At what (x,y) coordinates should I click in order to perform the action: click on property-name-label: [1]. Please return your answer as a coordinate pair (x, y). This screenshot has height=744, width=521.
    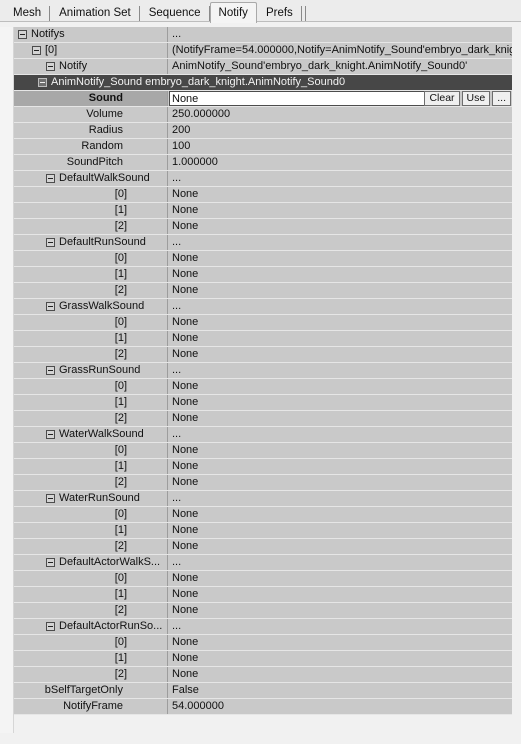
    Looking at the image, I should click on (120, 594).